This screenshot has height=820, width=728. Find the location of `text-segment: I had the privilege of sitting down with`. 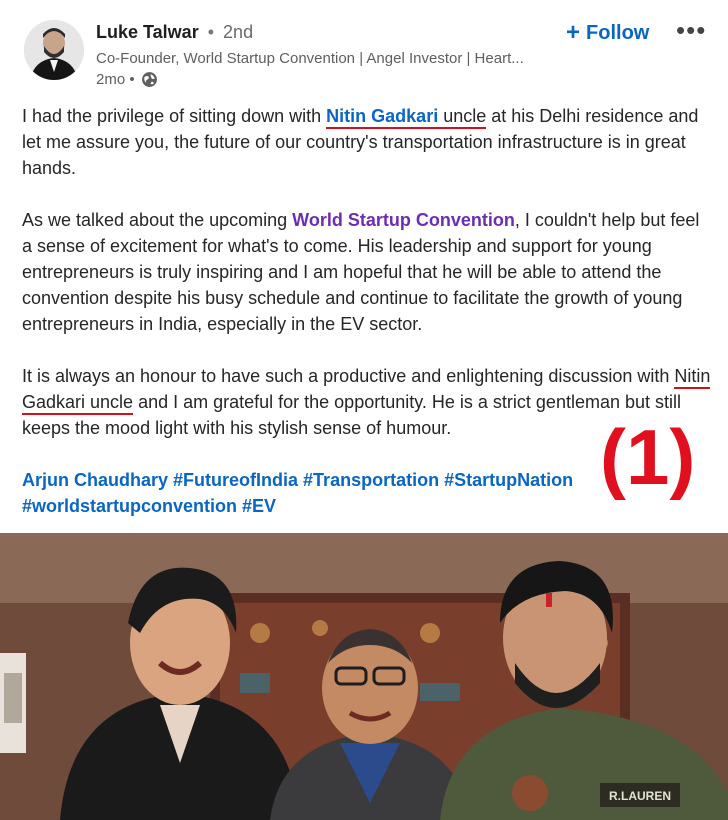

text-segment: I had the privilege of sitting down with is located at coordinates (174, 116).